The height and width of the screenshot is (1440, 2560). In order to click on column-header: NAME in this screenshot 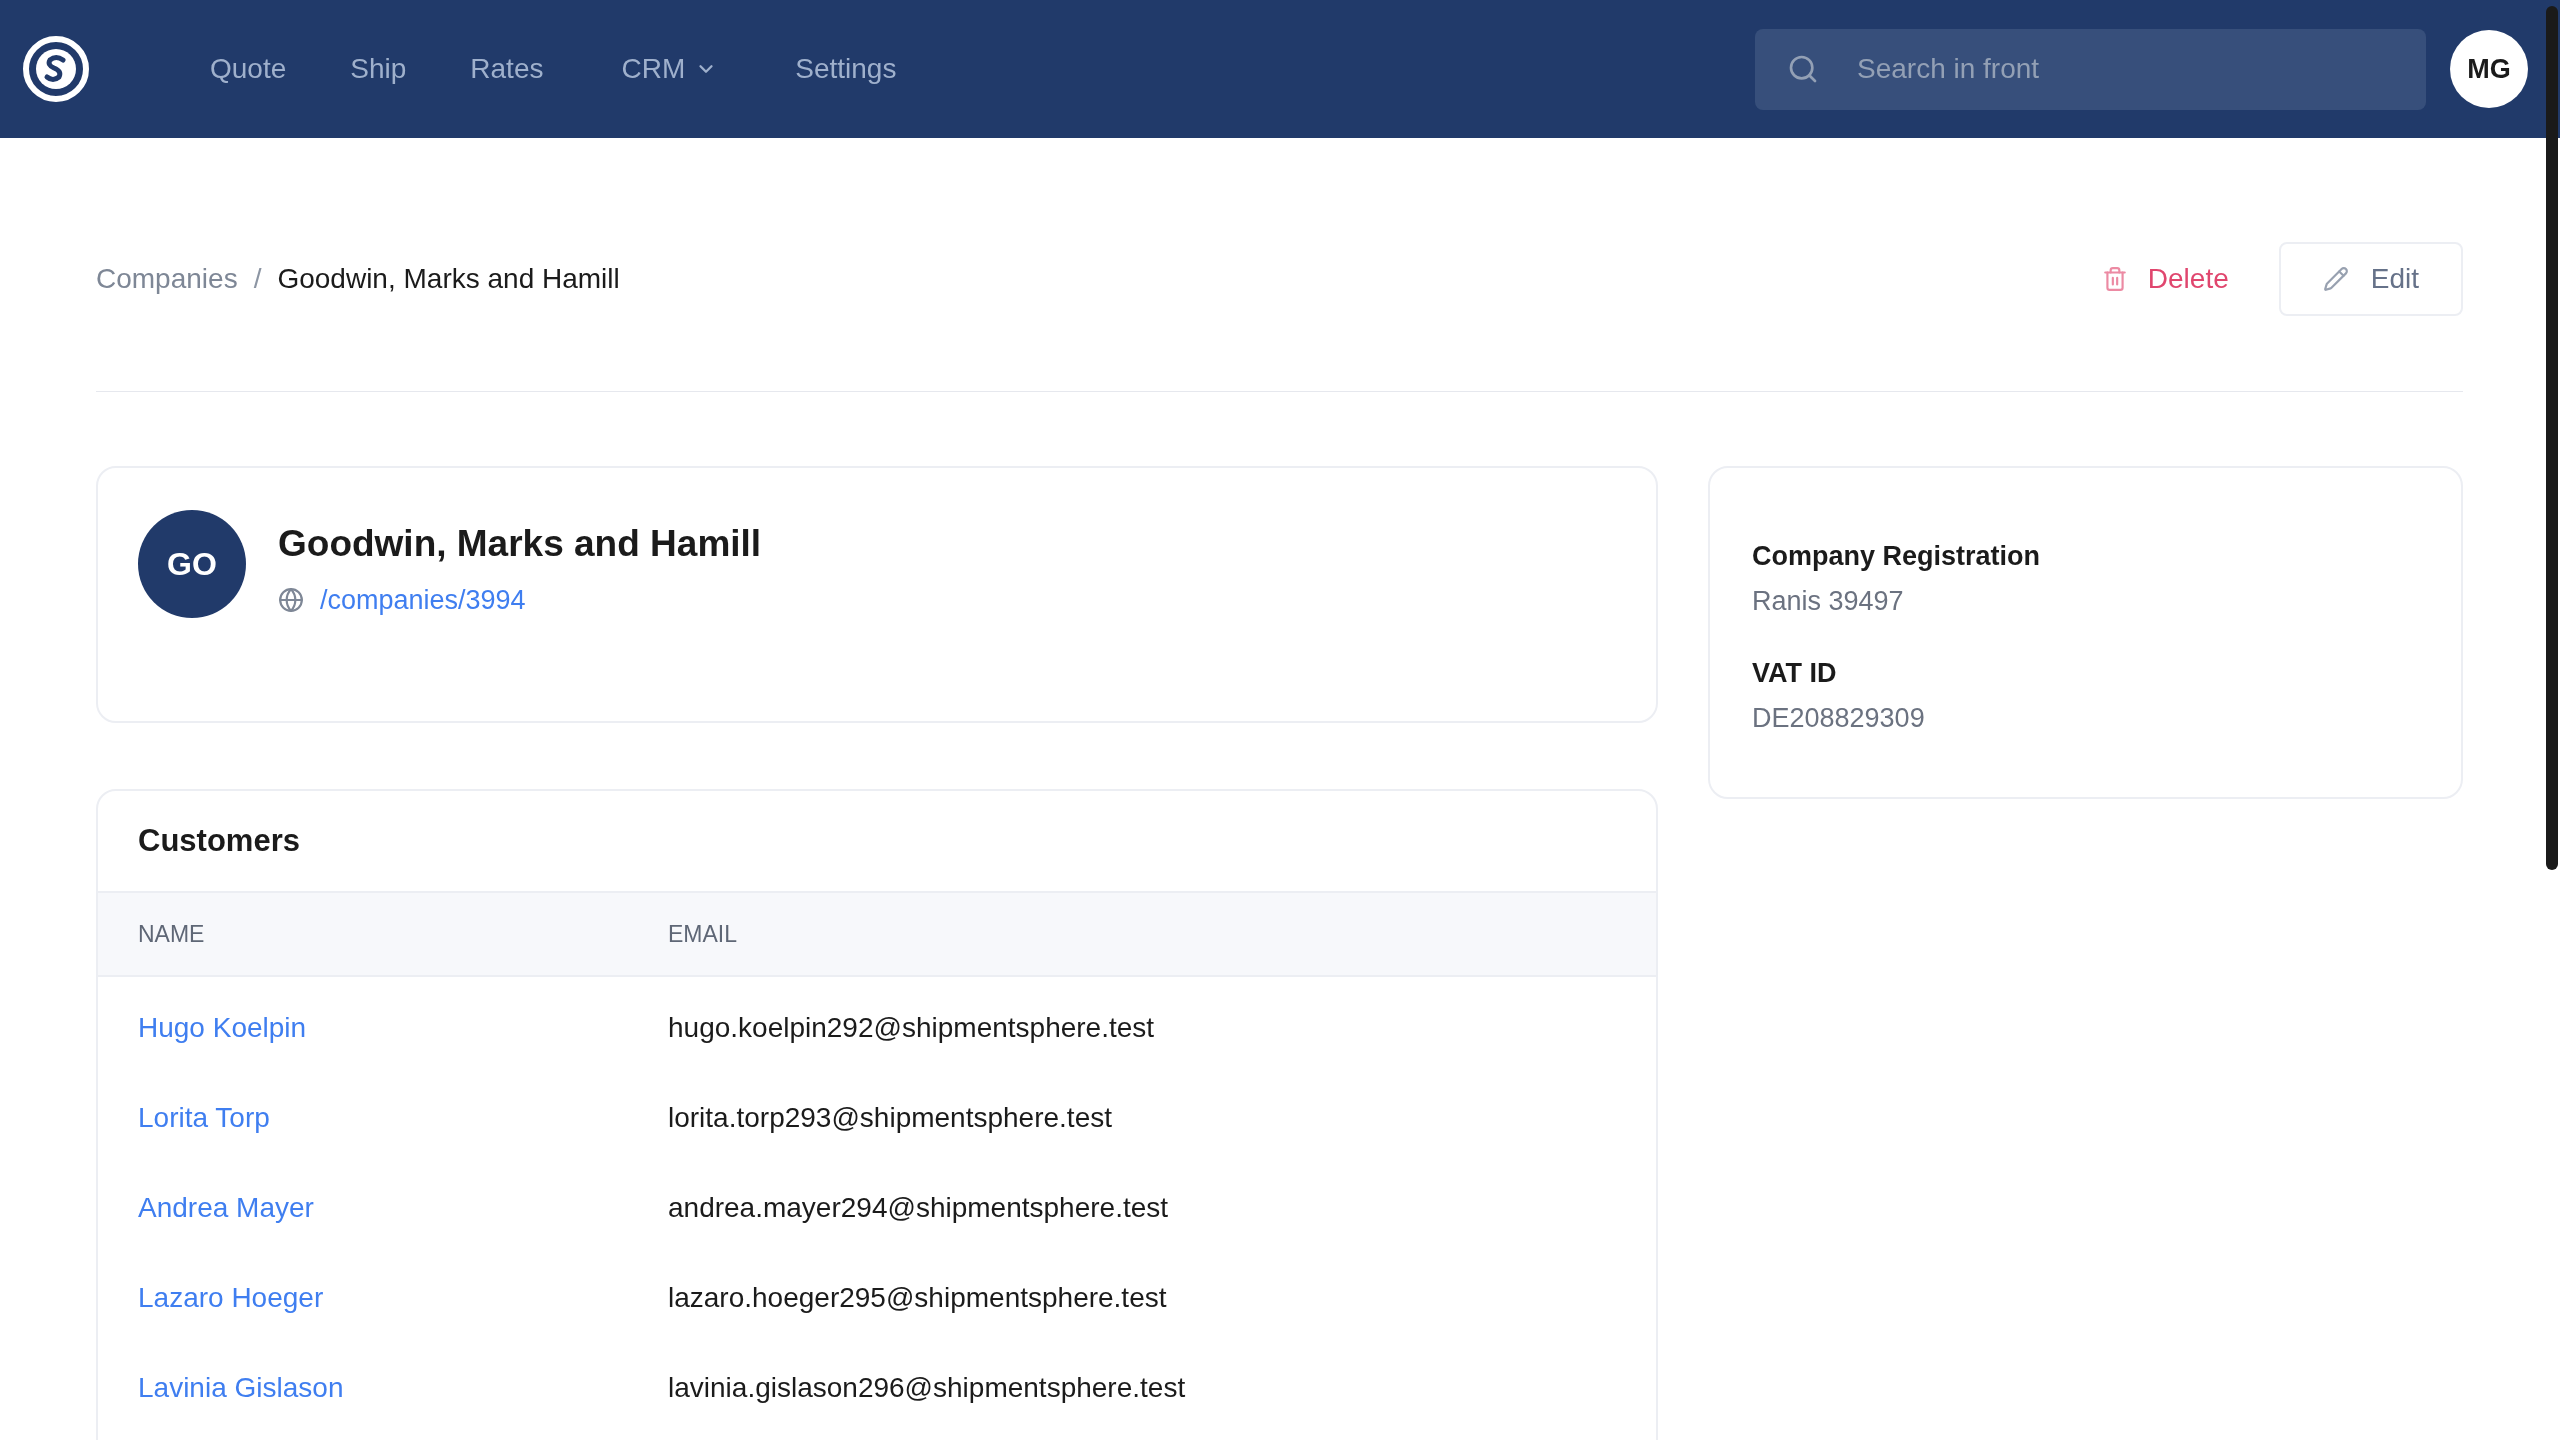, I will do `click(172, 934)`.